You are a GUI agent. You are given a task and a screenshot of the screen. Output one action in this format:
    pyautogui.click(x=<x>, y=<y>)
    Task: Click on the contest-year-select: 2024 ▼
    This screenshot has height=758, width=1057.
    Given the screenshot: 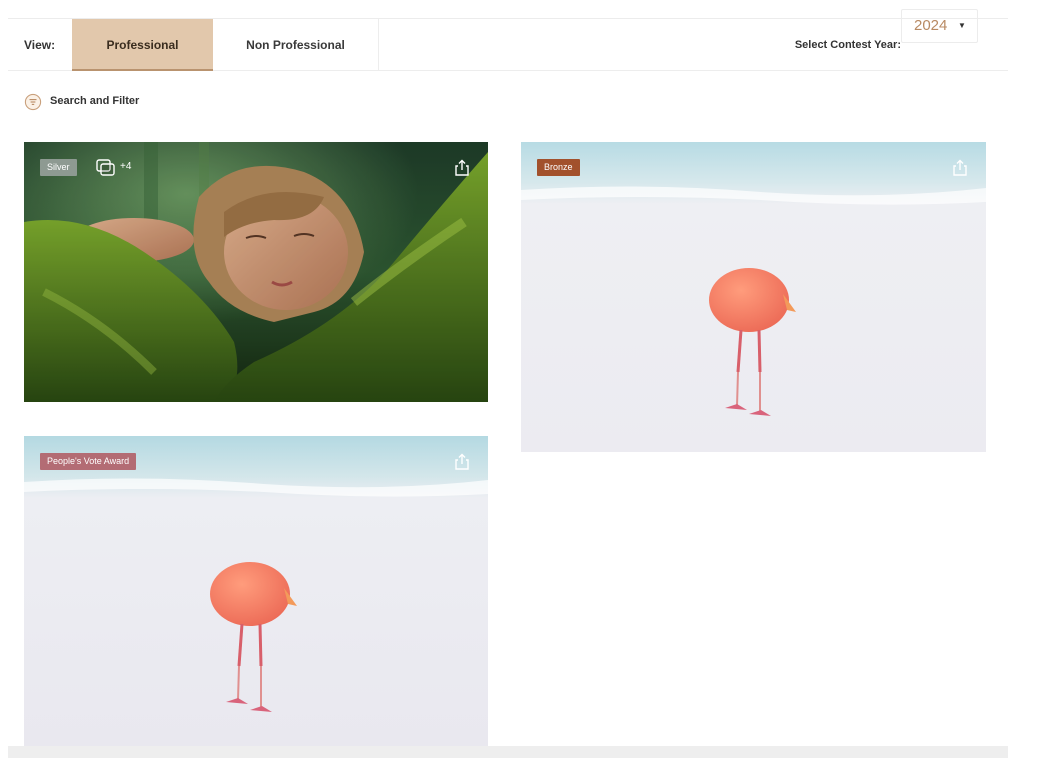 What is the action you would take?
    pyautogui.click(x=939, y=26)
    